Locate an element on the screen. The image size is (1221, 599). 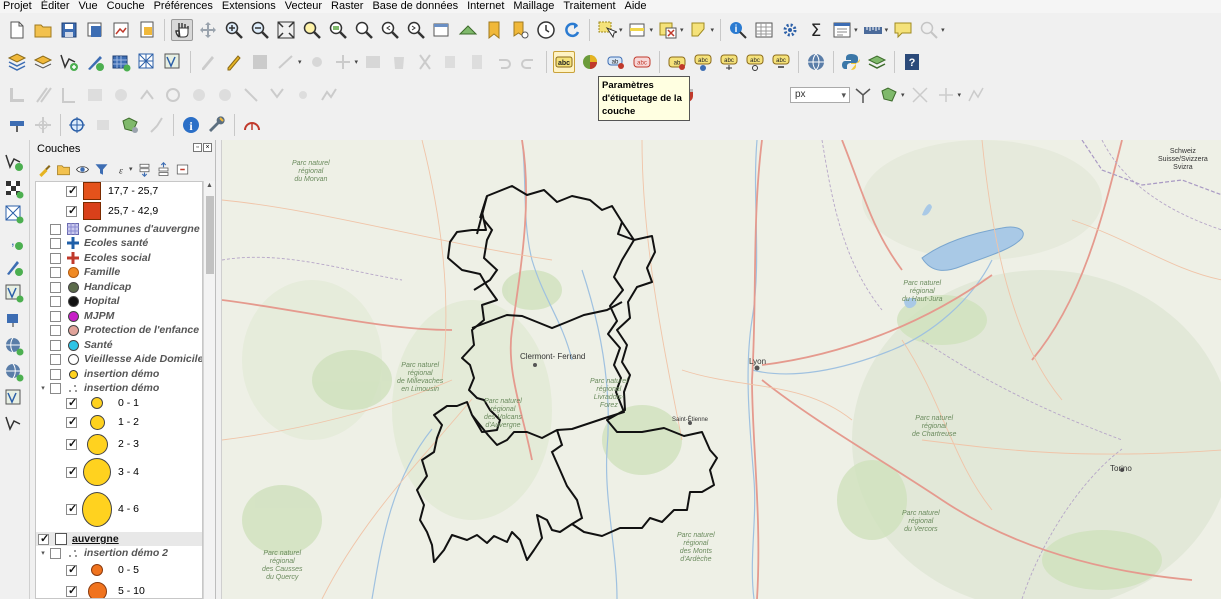
layer-tree-scrollbar: ▲ is located at coordinates (209, 390).